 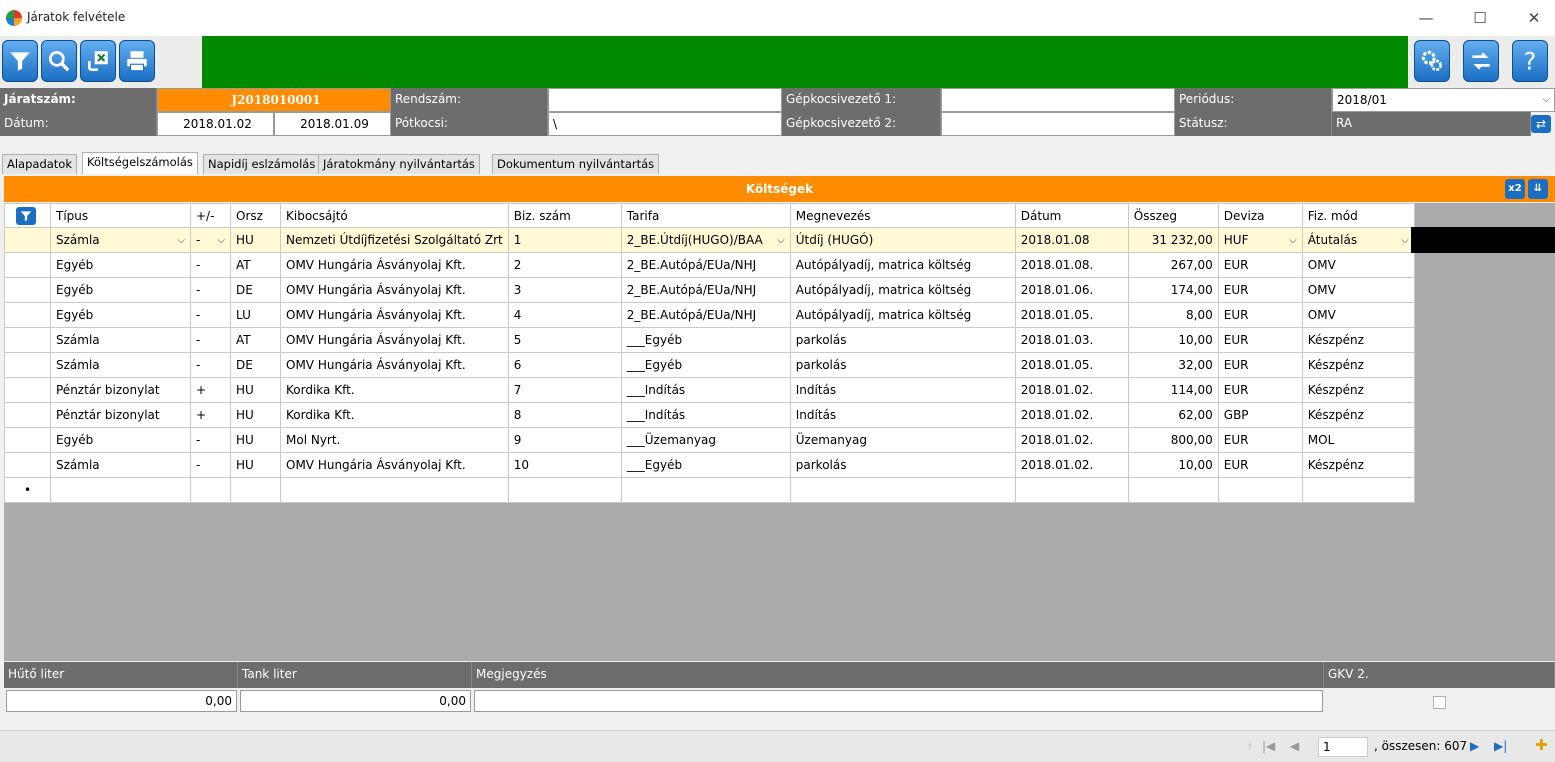 What do you see at coordinates (215, 124) in the screenshot?
I see `datum-from-field: 2018.01.02` at bounding box center [215, 124].